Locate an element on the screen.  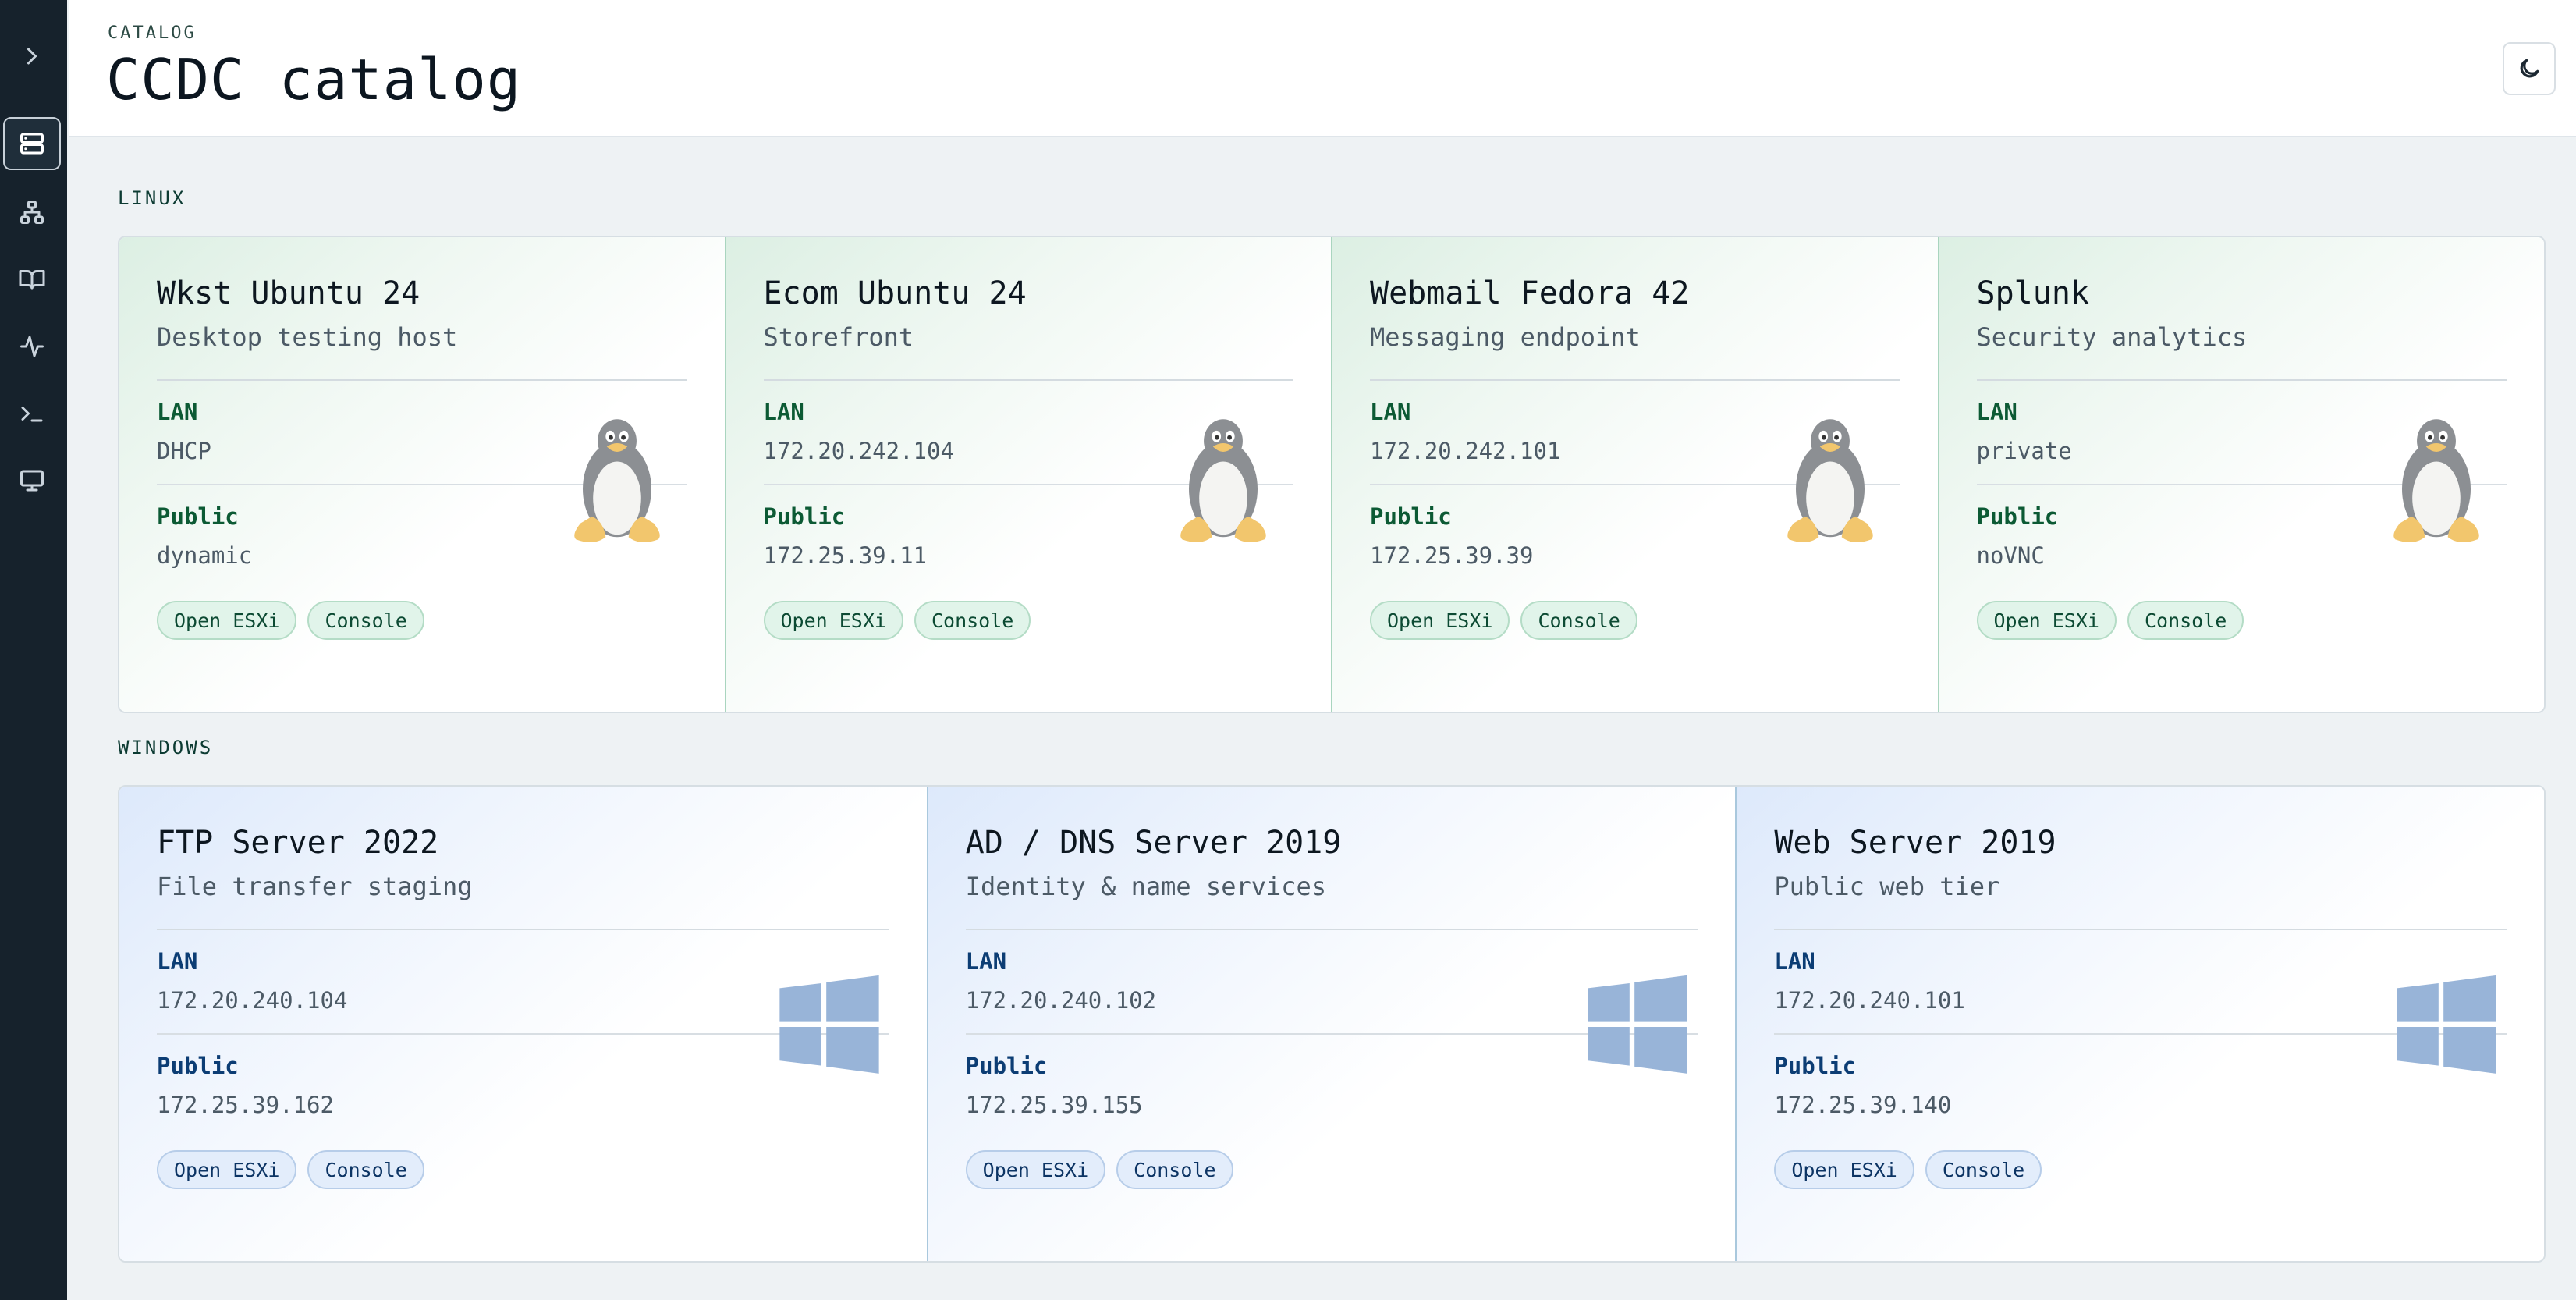
host-title: Wkst Ubuntu 24 is located at coordinates (288, 293).